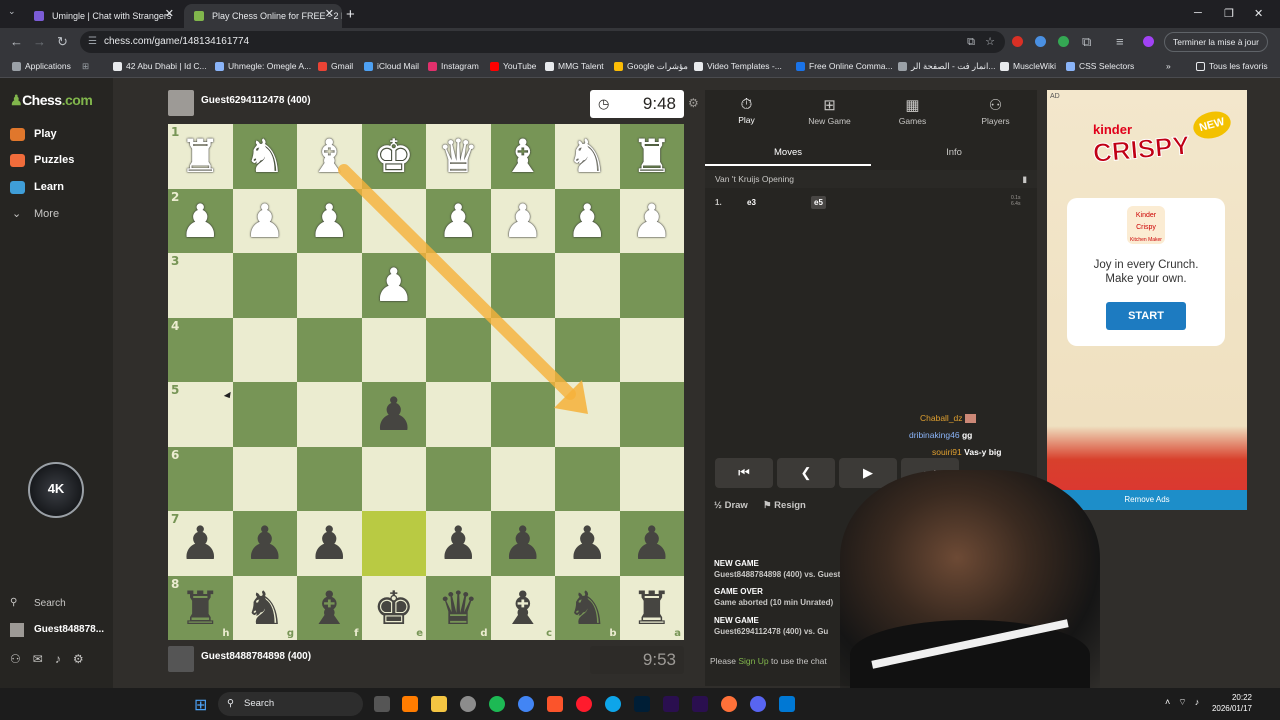  Describe the element at coordinates (954, 154) in the screenshot. I see `subtab-info: Info` at that location.